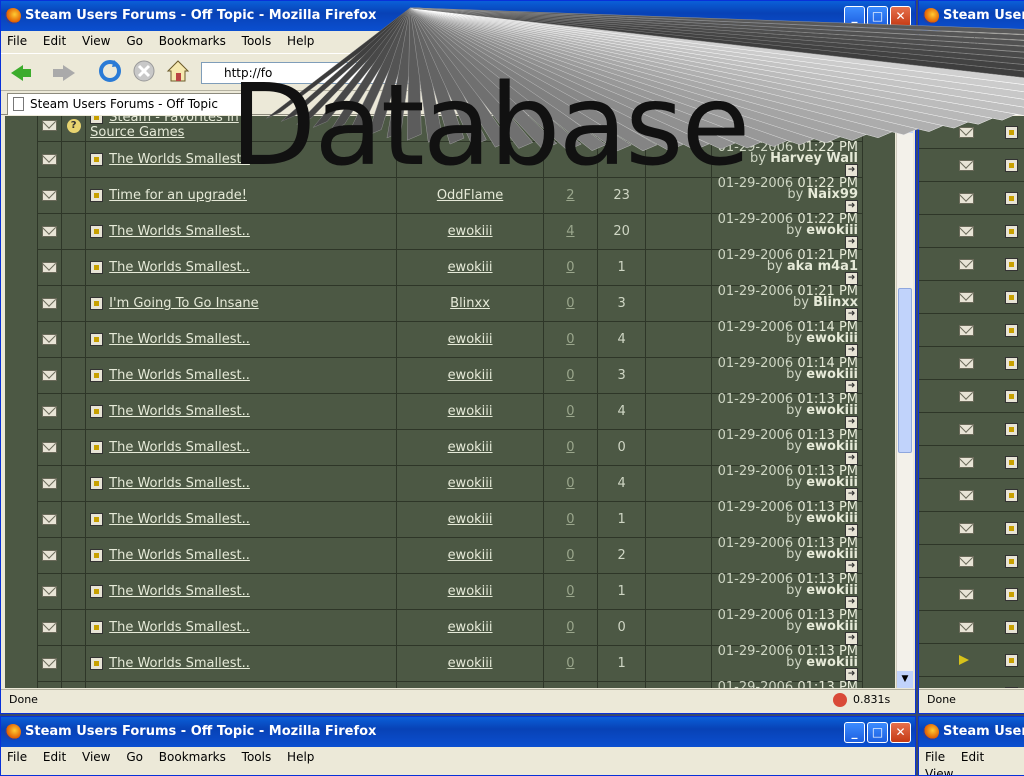 This screenshot has height=776, width=1024. I want to click on thread-title-link: Steam - Favorites in, so click(174, 120).